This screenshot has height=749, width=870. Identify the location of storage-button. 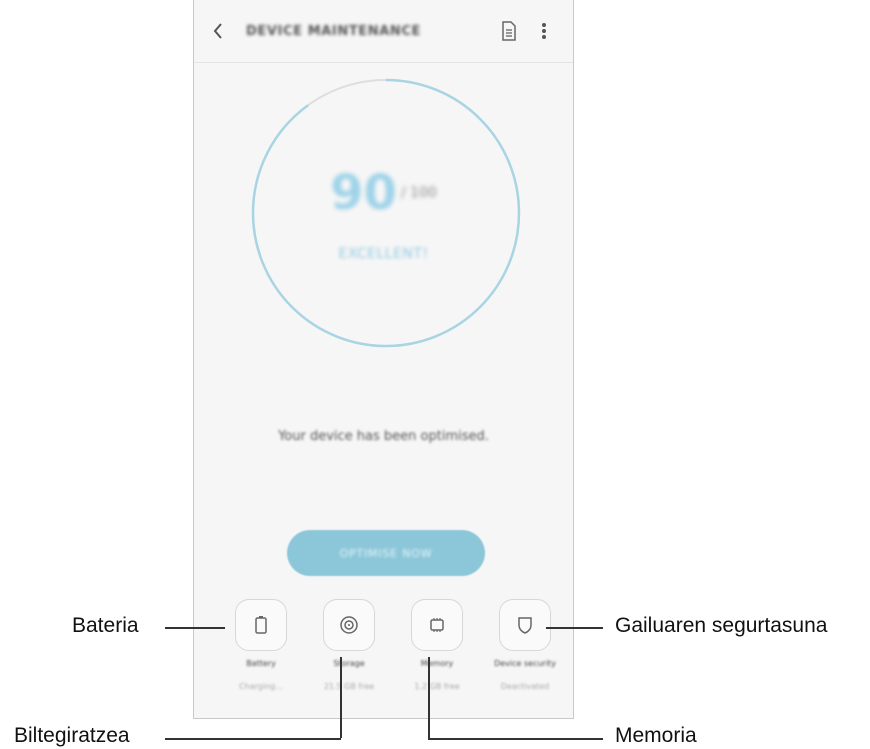
(349, 625).